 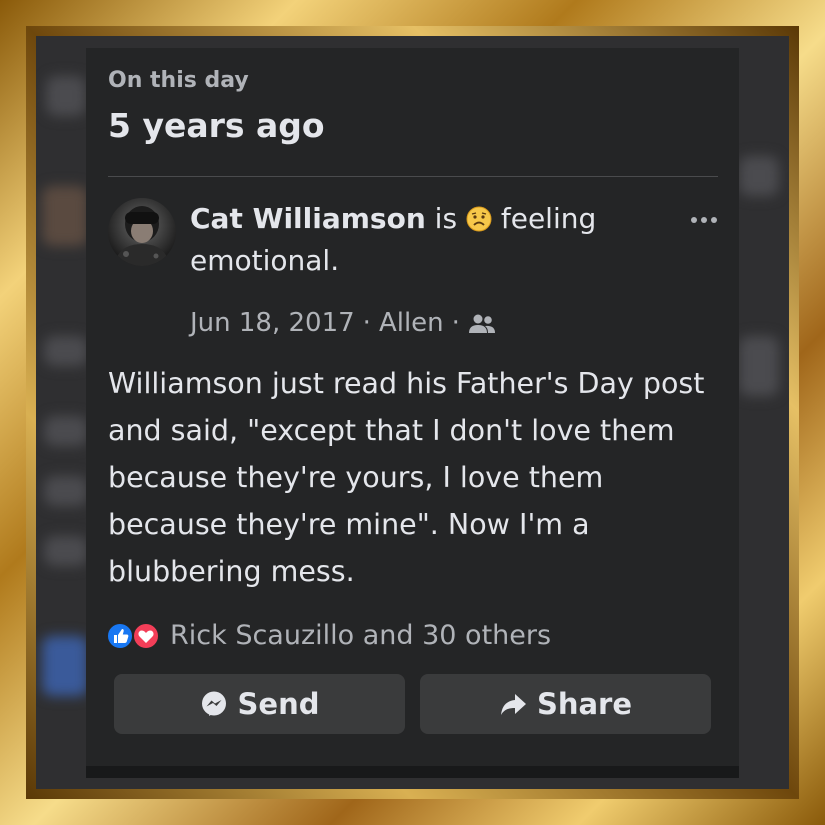 What do you see at coordinates (272, 323) in the screenshot?
I see `post-date: Jun 18, 2017` at bounding box center [272, 323].